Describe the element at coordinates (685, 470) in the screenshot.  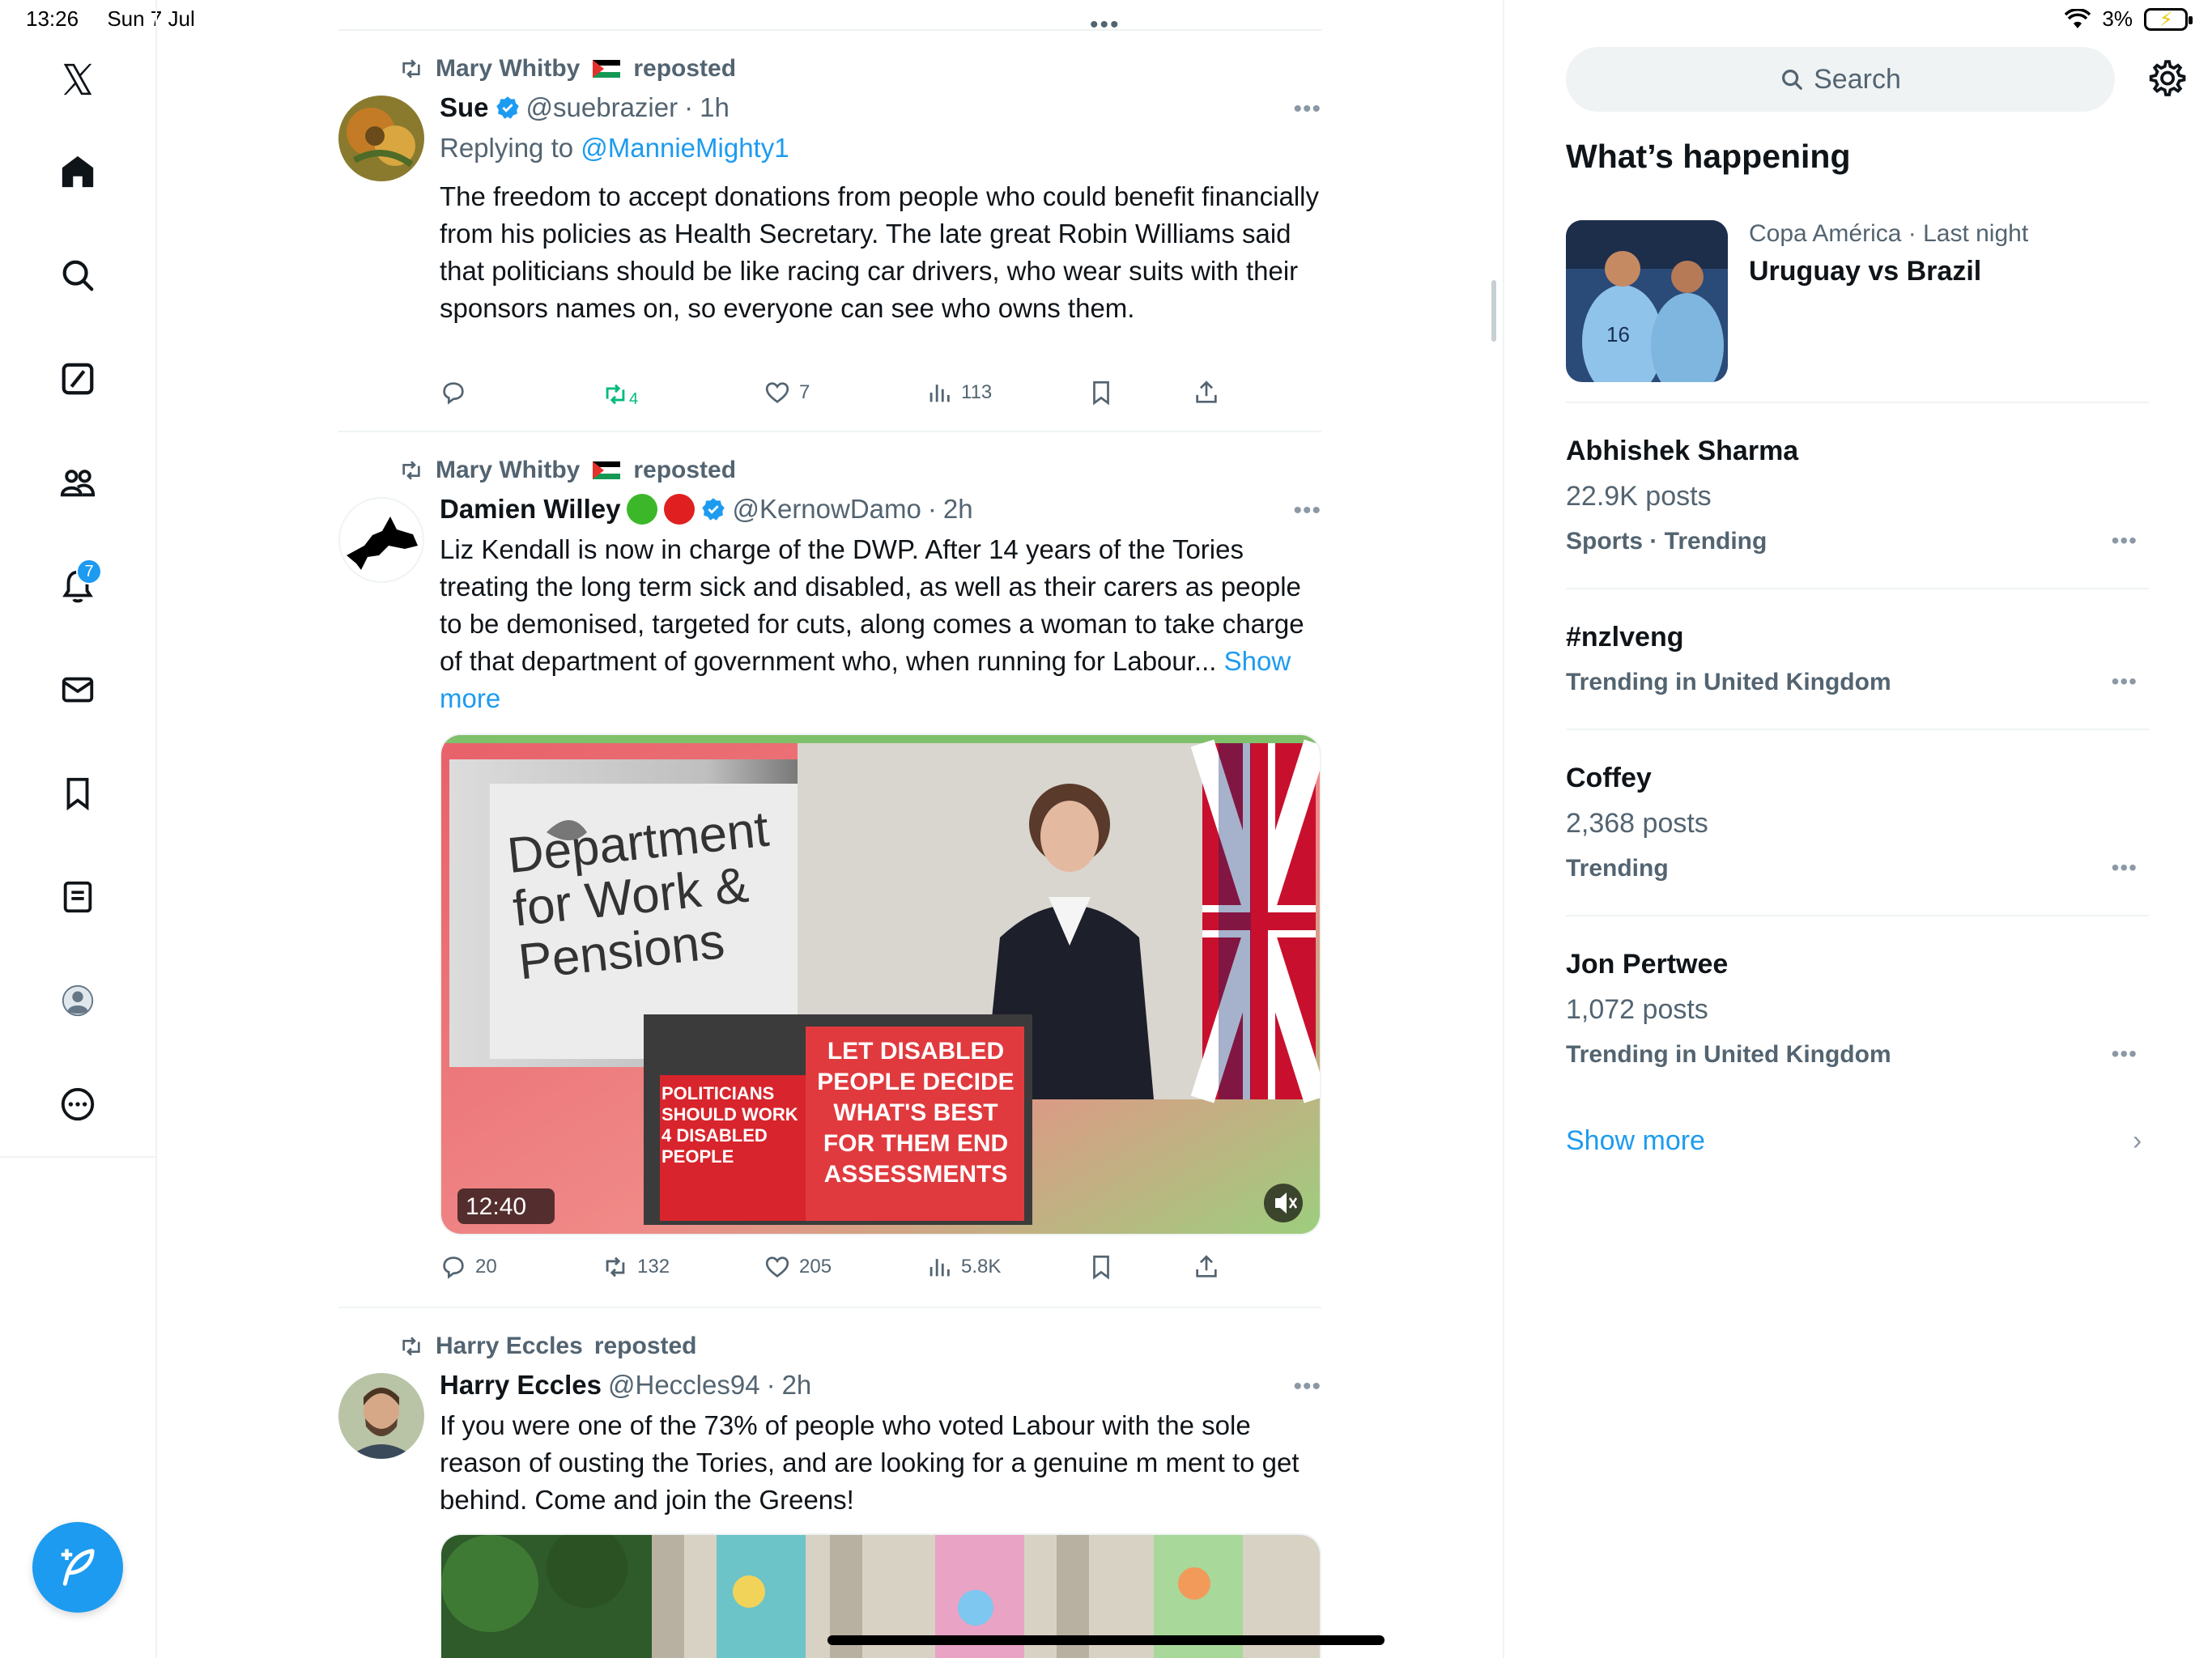
I see `repost-label: reposted` at that location.